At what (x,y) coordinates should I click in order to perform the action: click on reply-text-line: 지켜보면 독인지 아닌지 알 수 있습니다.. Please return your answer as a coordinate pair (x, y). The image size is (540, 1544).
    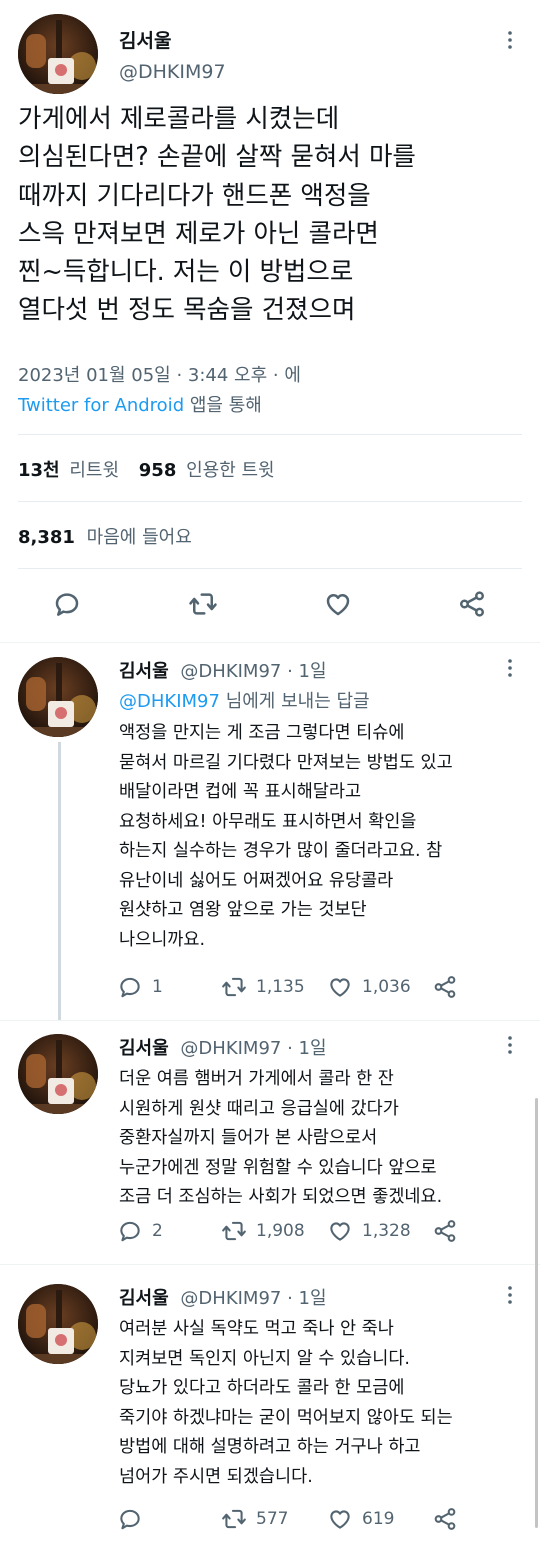
    Looking at the image, I should click on (264, 1358).